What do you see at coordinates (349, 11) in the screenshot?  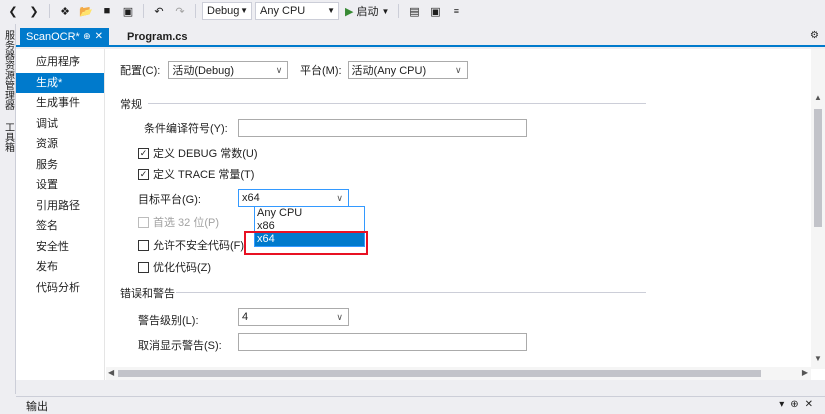 I see `play-icon: ▶` at bounding box center [349, 11].